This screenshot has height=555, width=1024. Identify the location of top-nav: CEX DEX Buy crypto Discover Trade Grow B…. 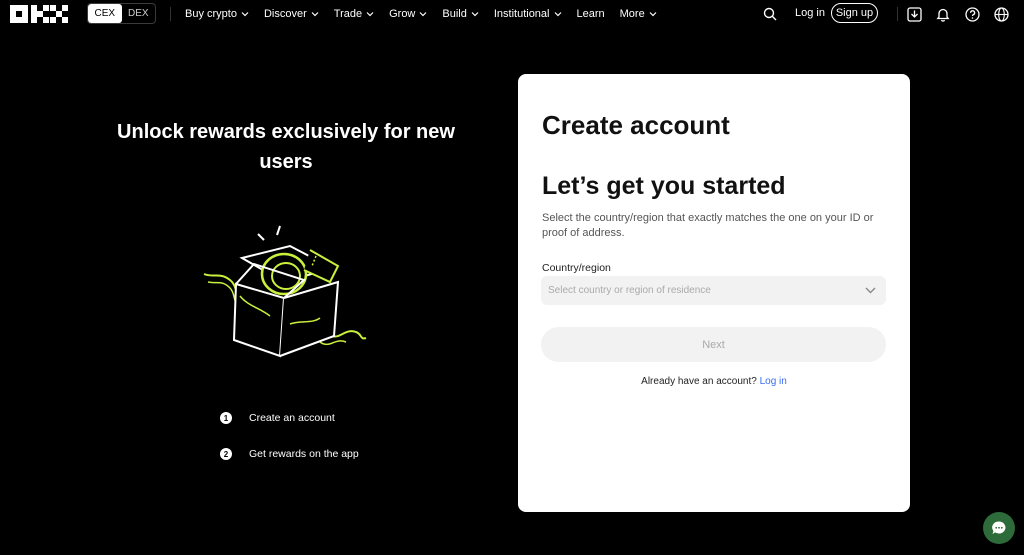
(512, 14).